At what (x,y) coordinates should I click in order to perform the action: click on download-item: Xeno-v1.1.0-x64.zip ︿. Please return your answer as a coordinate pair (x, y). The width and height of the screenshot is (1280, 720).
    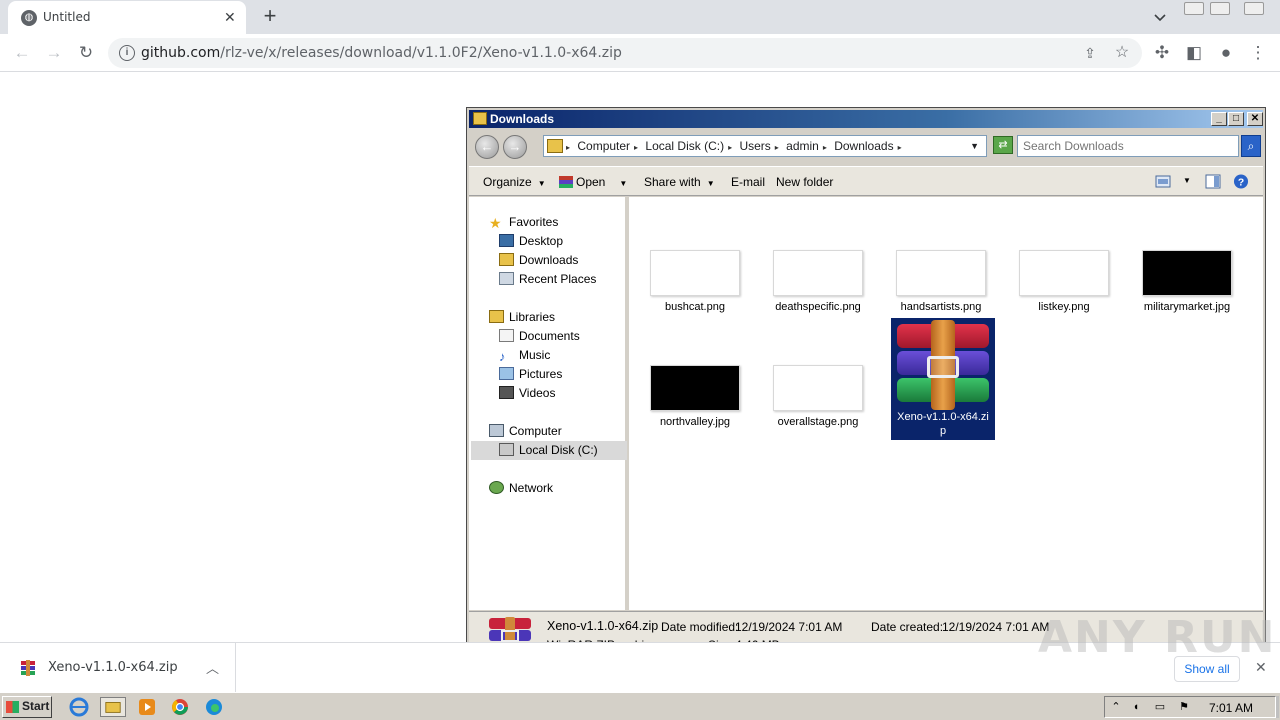
    Looking at the image, I should click on (118, 667).